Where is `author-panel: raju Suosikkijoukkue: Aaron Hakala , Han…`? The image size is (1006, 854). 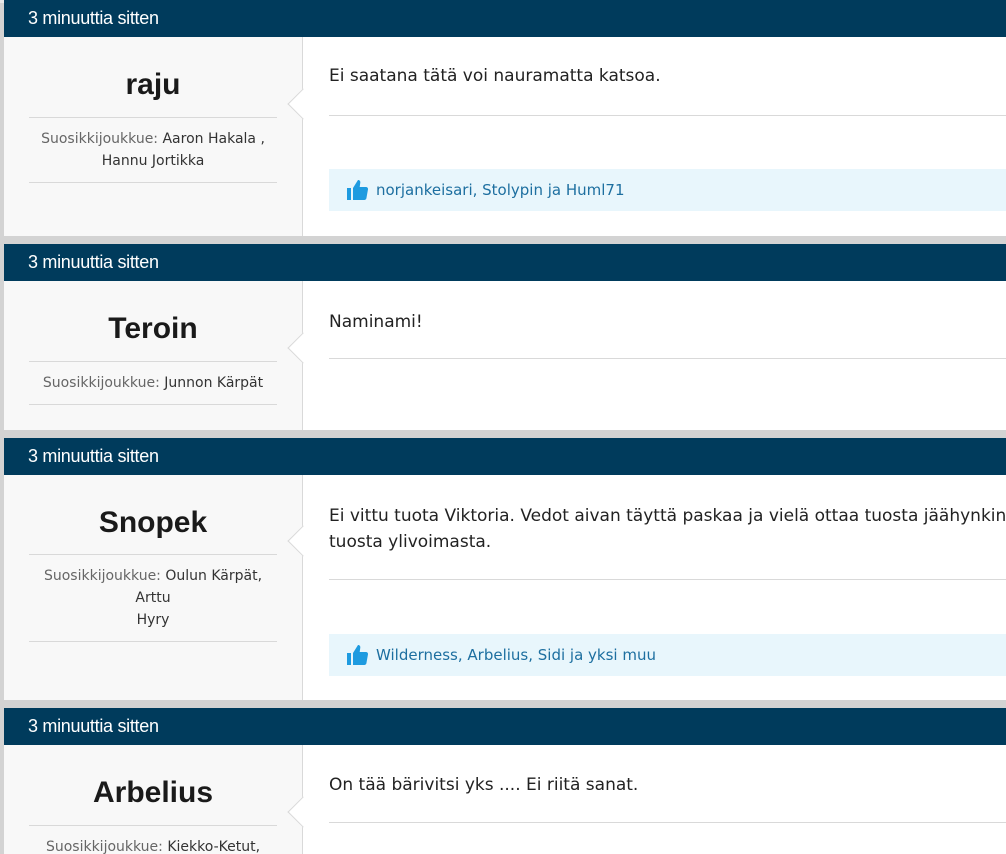 author-panel: raju Suosikkijoukkue: Aaron Hakala , Han… is located at coordinates (153, 136).